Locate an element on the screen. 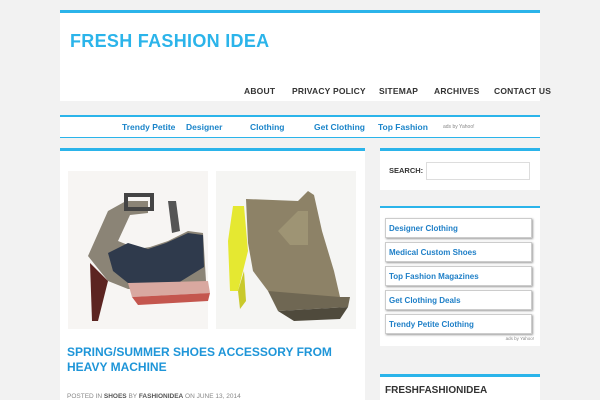  sidebar-link-trendy-petite-clothing: Trendy Petite Clothing is located at coordinates (458, 324).